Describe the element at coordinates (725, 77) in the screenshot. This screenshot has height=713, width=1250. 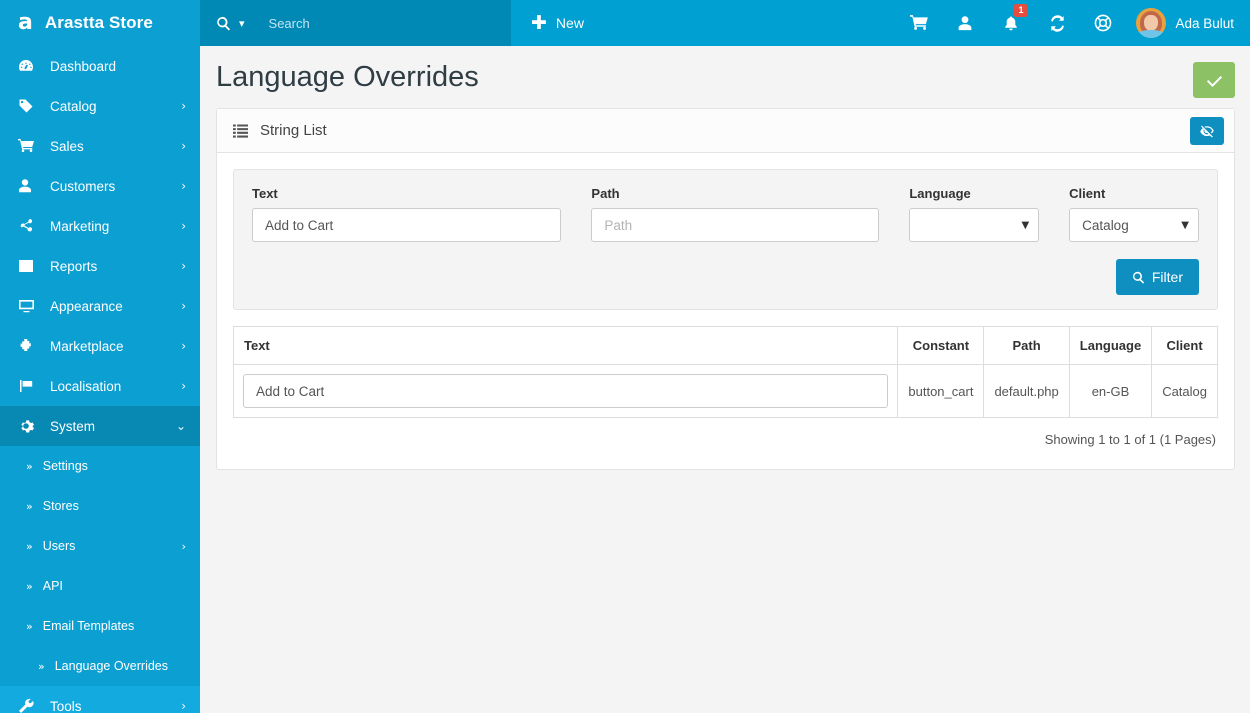
I see `page-header: Language Overrides` at that location.